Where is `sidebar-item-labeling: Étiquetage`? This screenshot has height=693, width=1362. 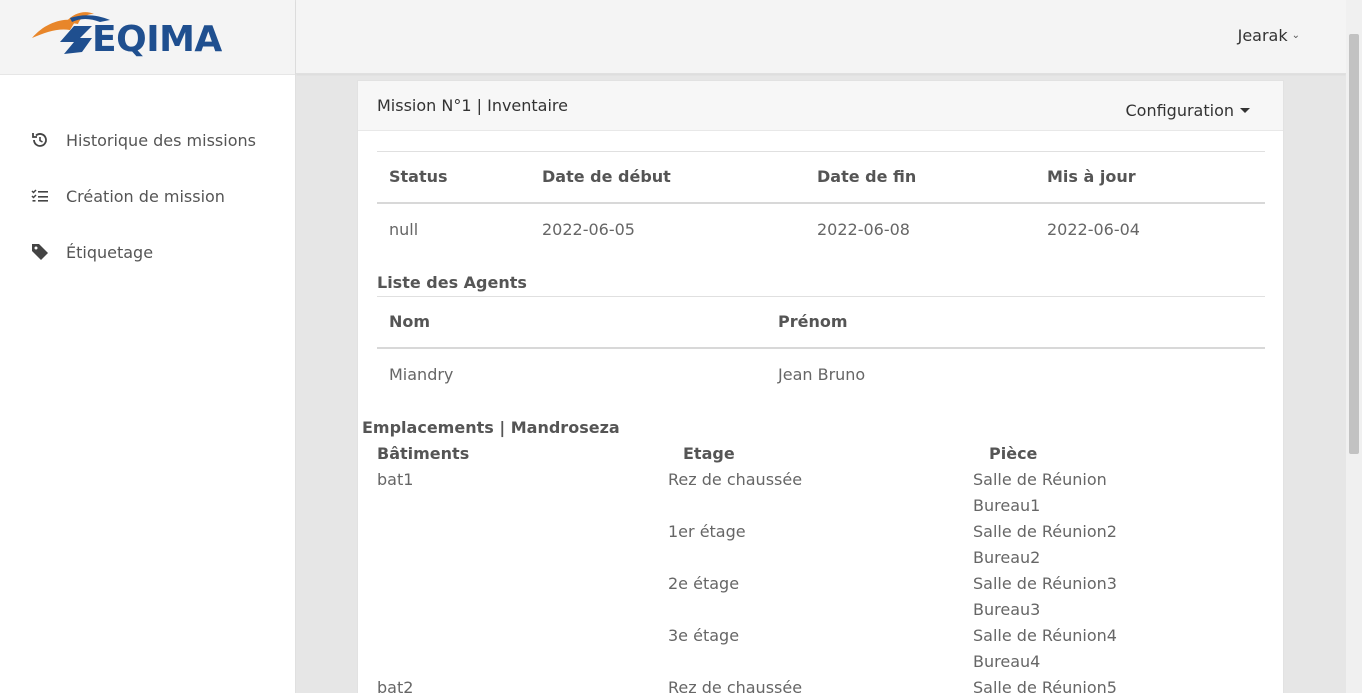 sidebar-item-labeling: Étiquetage is located at coordinates (147, 252).